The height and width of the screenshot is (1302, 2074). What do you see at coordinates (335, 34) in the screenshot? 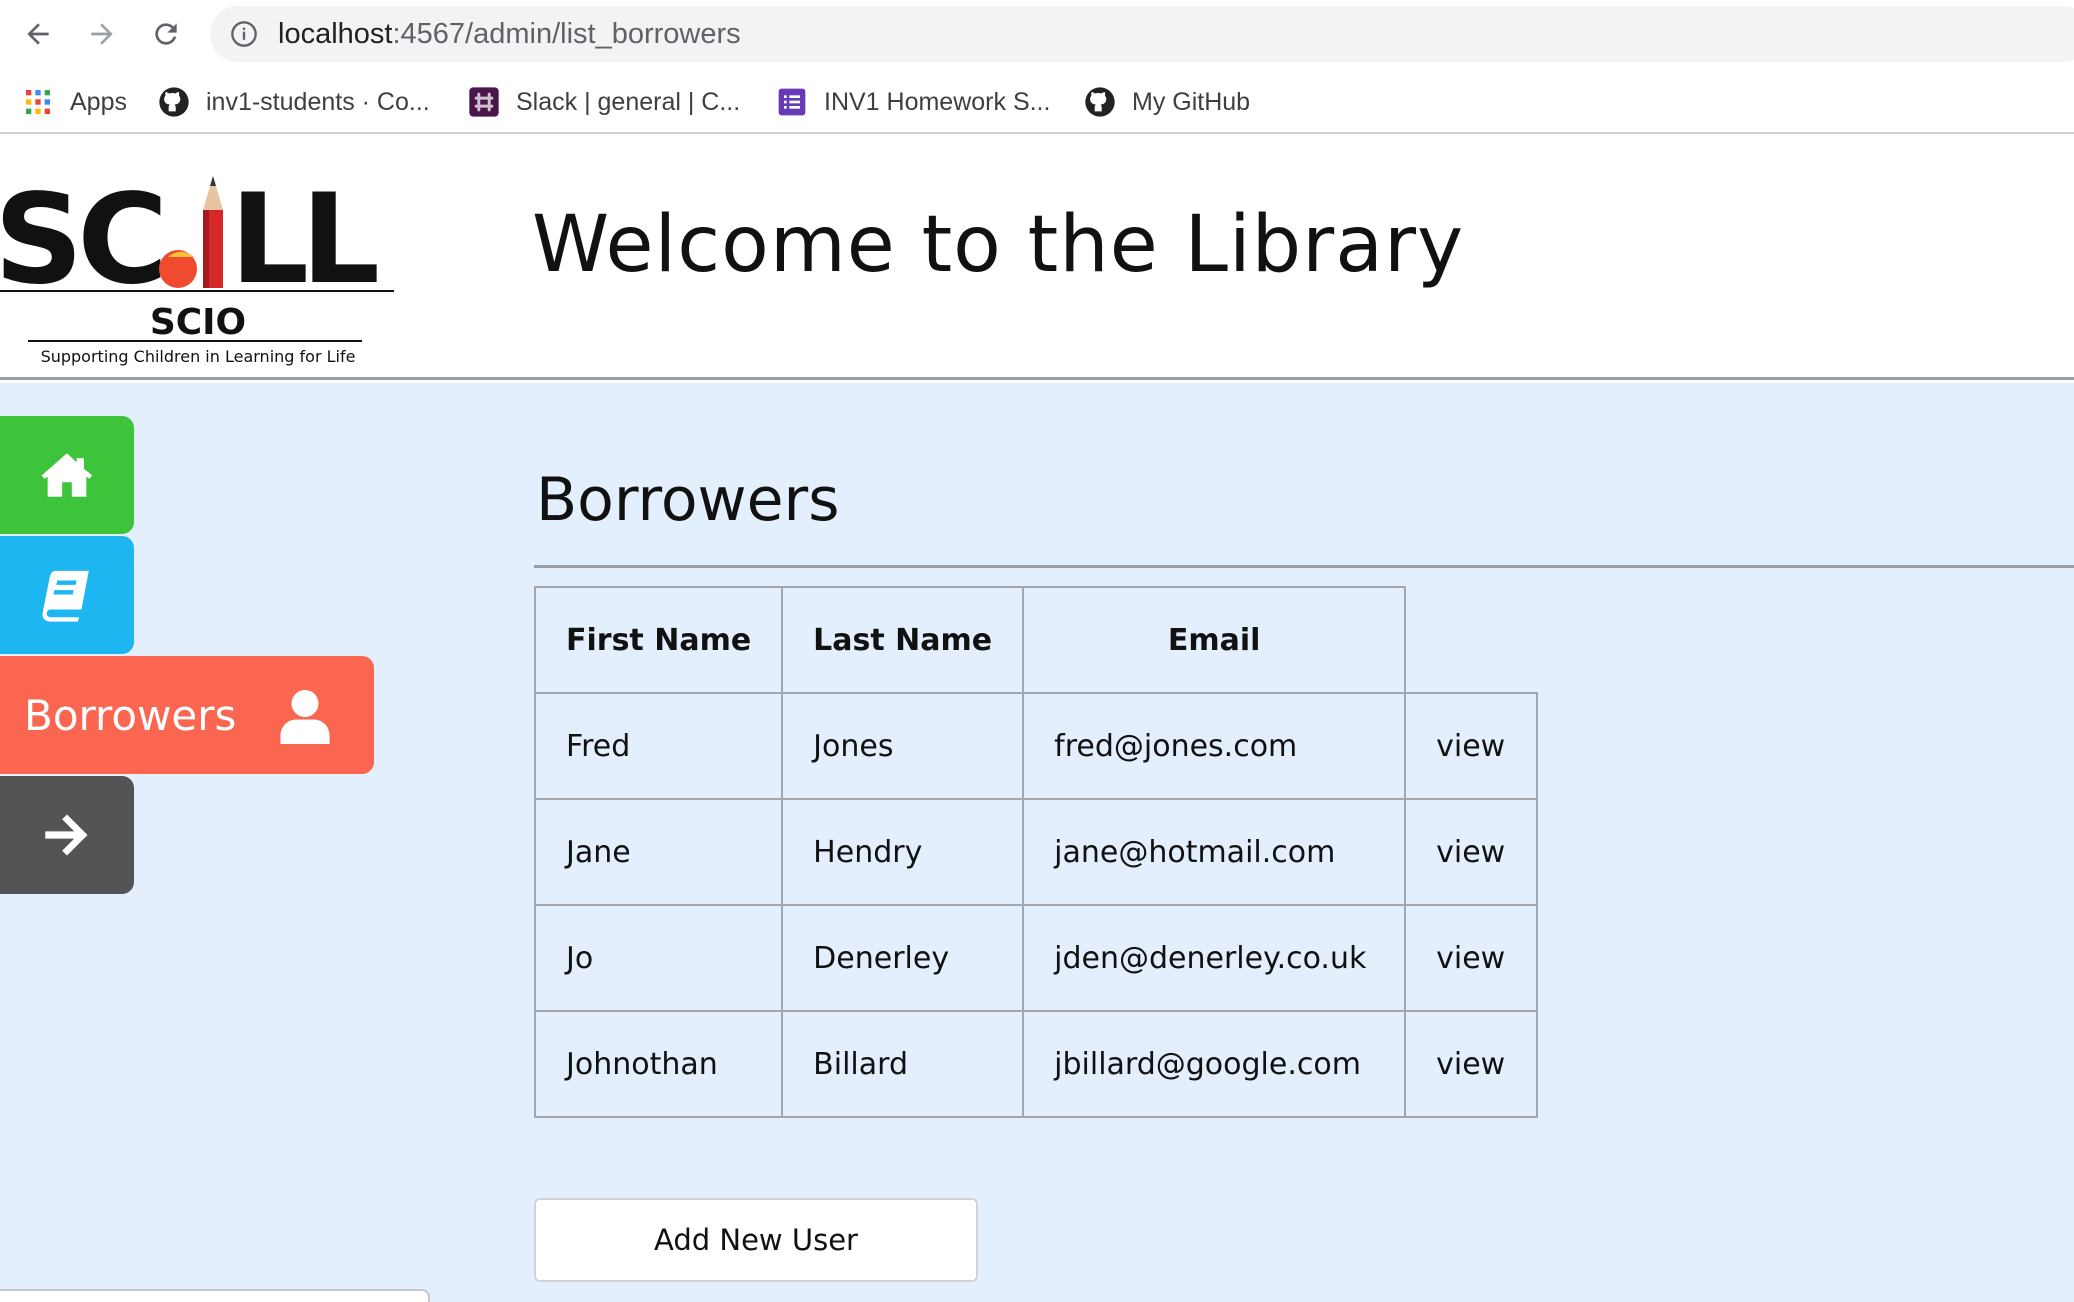
I see `url-host: localhost` at bounding box center [335, 34].